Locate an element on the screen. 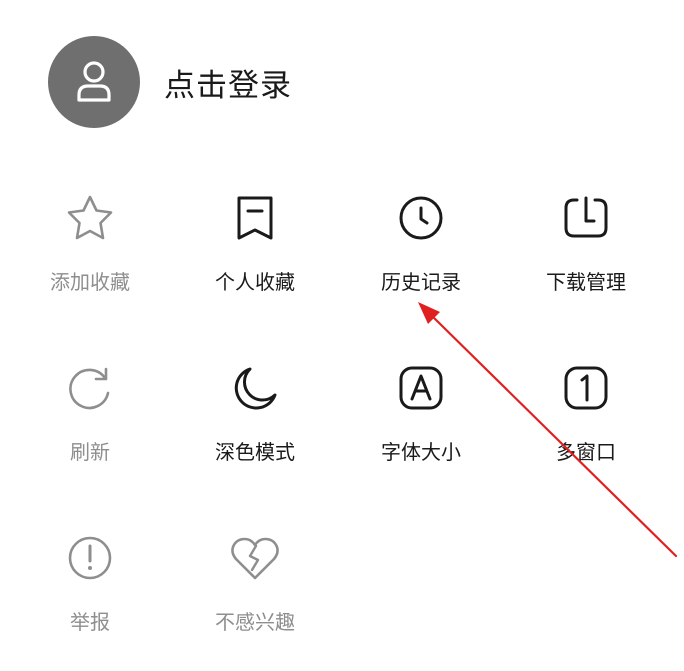 This screenshot has height=671, width=684. menu-item-my-favorites: 个人收藏 is located at coordinates (255, 255).